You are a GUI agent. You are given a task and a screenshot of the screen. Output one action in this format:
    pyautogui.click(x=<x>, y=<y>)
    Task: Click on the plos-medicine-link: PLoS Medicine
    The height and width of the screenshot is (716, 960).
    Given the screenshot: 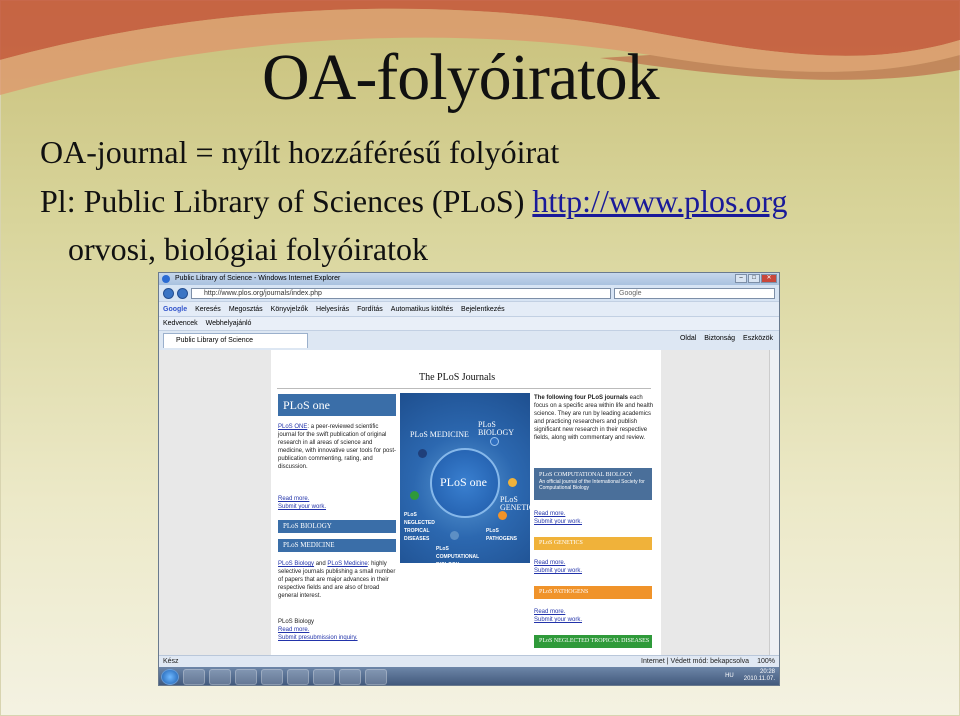 What is the action you would take?
    pyautogui.click(x=347, y=564)
    